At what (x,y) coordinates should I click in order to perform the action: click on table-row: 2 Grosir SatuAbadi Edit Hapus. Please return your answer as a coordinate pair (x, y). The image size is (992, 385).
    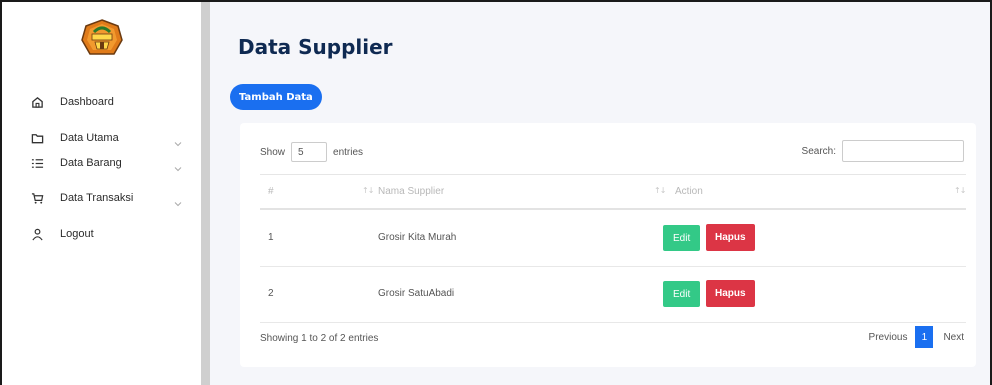
    Looking at the image, I should click on (613, 295).